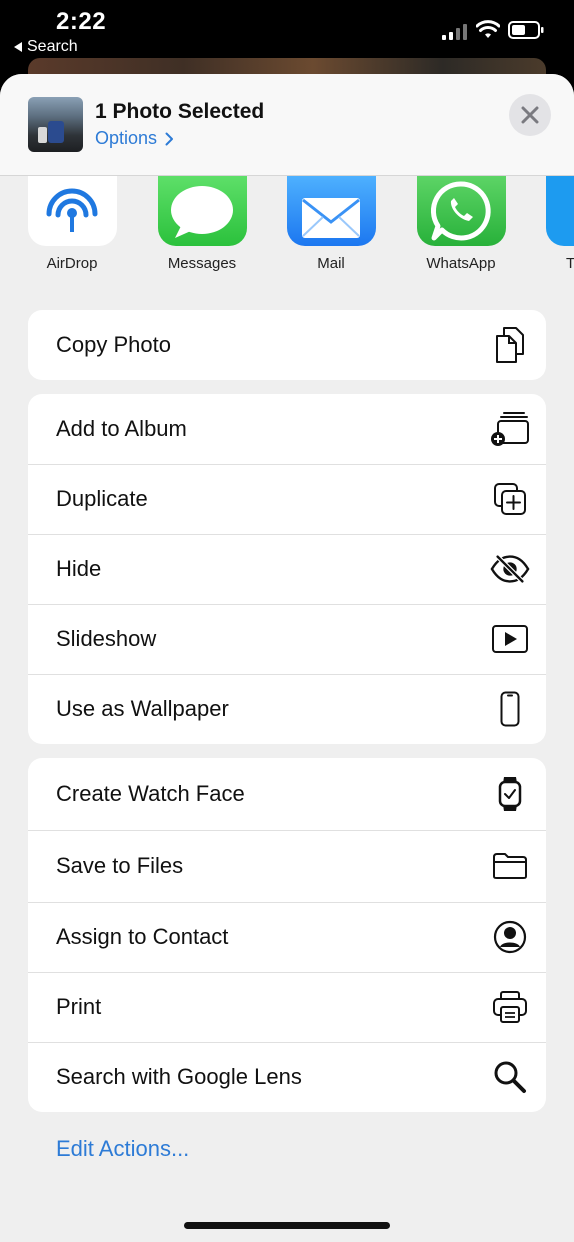 The image size is (574, 1242). Describe the element at coordinates (287, 429) in the screenshot. I see `action-add-to-album: Add to Album` at that location.